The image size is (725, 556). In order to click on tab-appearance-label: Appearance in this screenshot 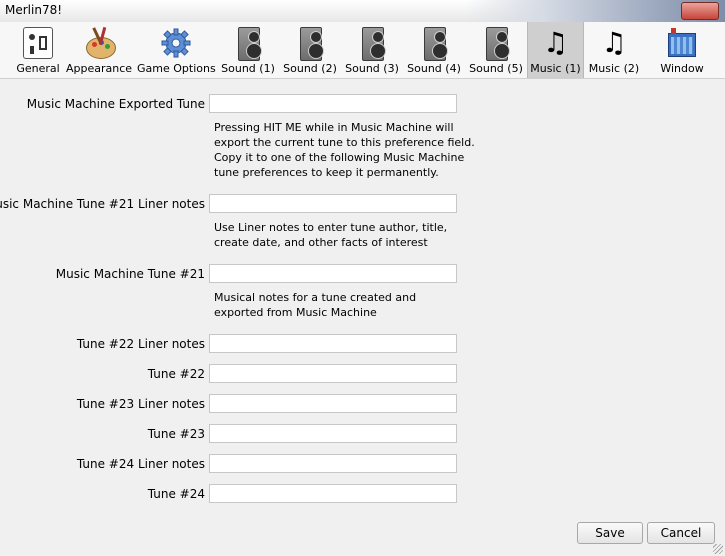, I will do `click(99, 68)`.